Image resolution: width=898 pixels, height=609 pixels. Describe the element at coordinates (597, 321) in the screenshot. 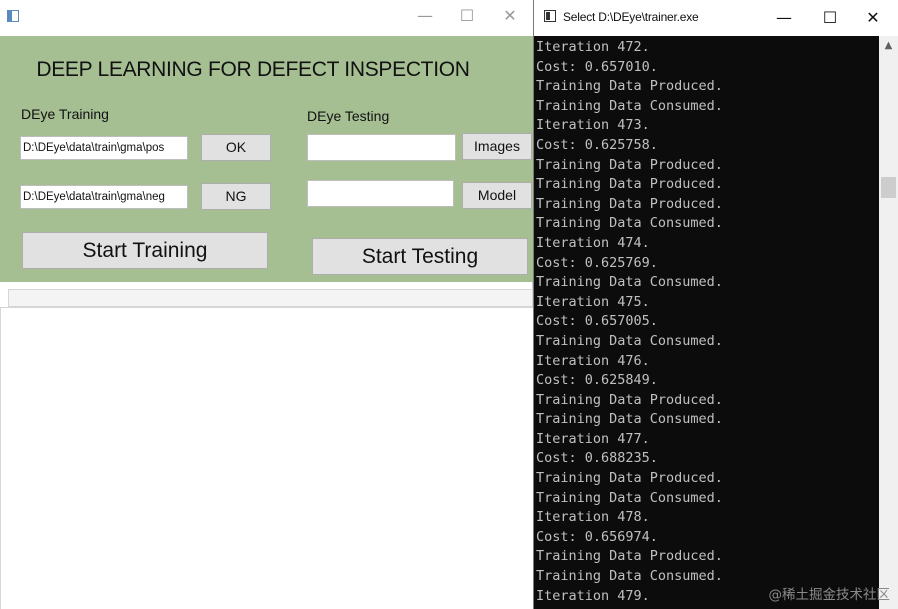

I see `console-line: Cost: 0.657005.` at that location.